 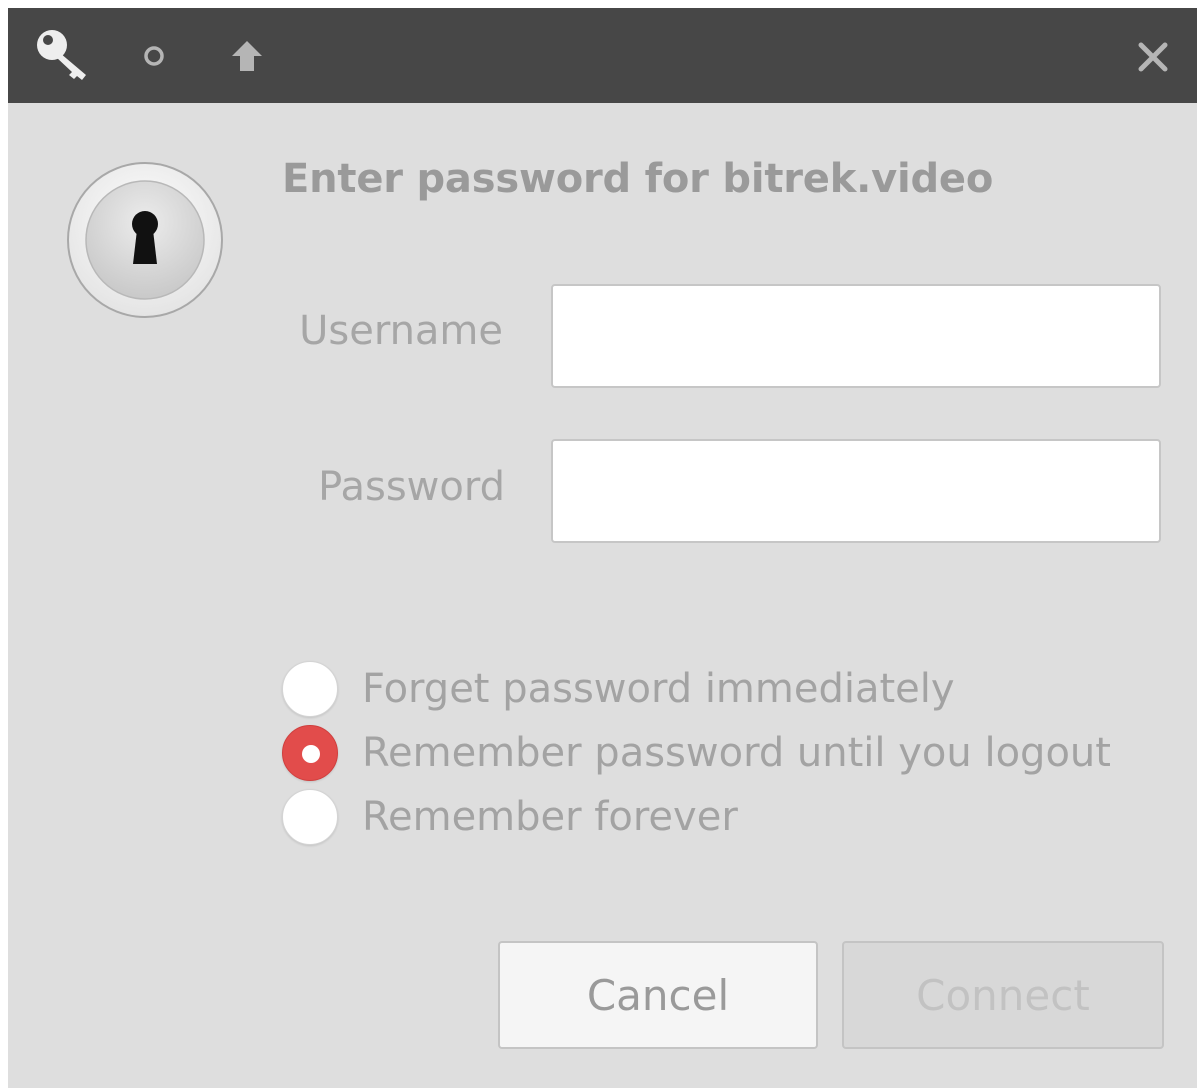 I want to click on radio-label: Remember forever, so click(x=550, y=817).